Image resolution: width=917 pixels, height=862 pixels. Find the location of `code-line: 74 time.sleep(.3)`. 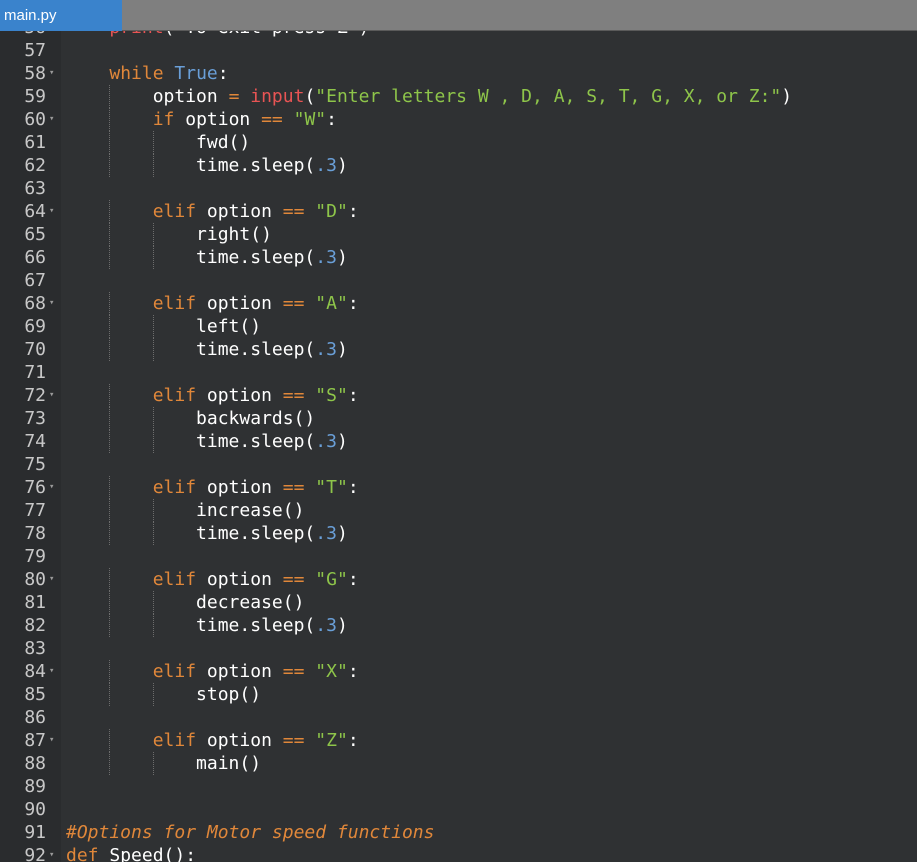

code-line: 74 time.sleep(.3) is located at coordinates (458, 441).